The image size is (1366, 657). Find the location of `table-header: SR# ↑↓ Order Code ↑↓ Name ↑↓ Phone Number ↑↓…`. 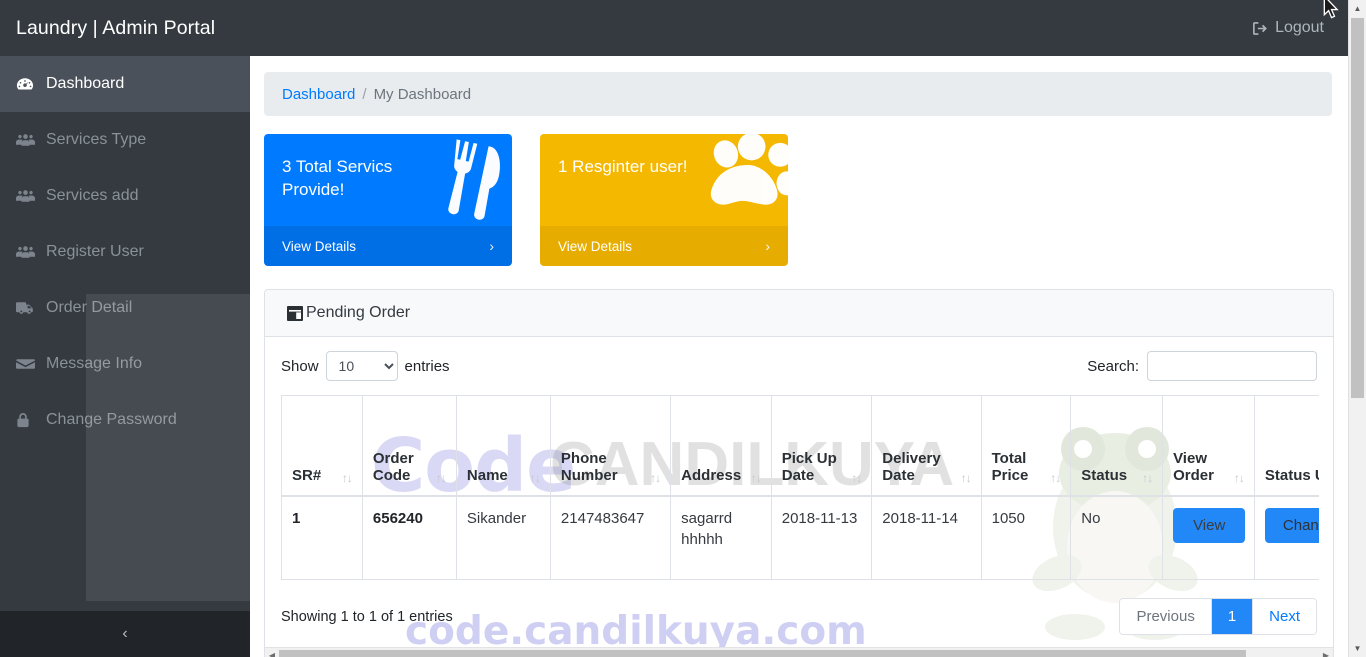

table-header: SR# ↑↓ Order Code ↑↓ Name ↑↓ Phone Number ↑↓… is located at coordinates (800, 446).